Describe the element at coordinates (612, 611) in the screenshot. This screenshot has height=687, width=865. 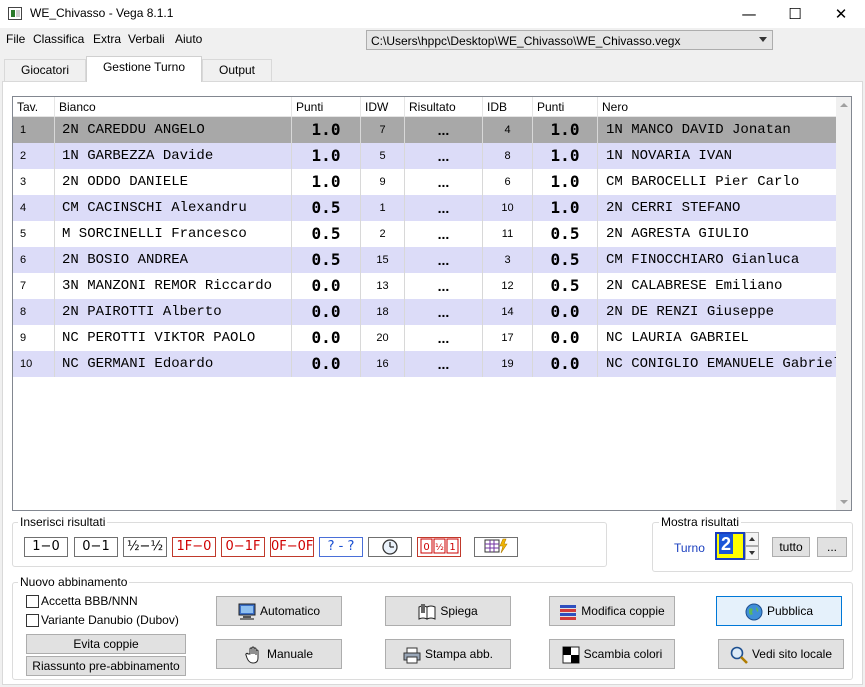
I see `modifica-coppie-button: Modifica coppie` at that location.